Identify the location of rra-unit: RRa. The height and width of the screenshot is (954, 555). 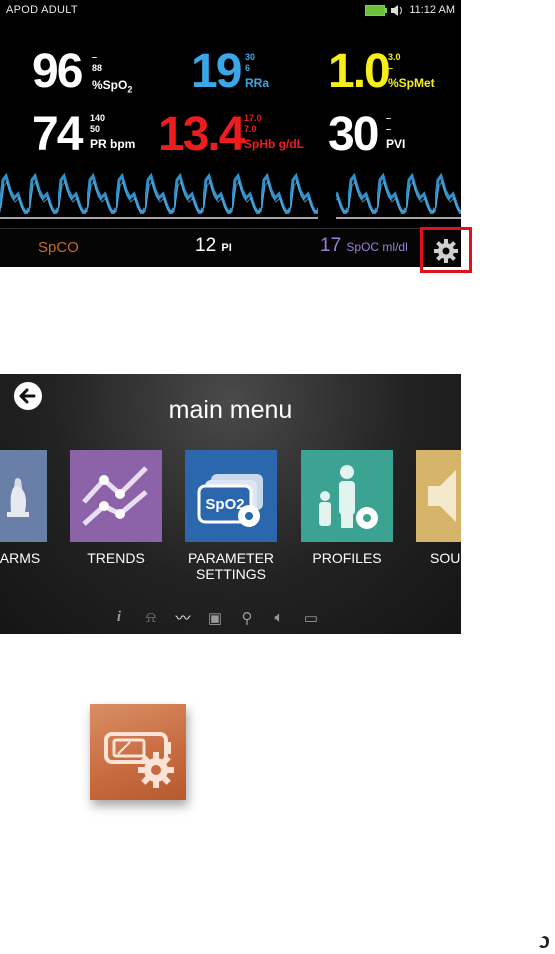
(257, 83).